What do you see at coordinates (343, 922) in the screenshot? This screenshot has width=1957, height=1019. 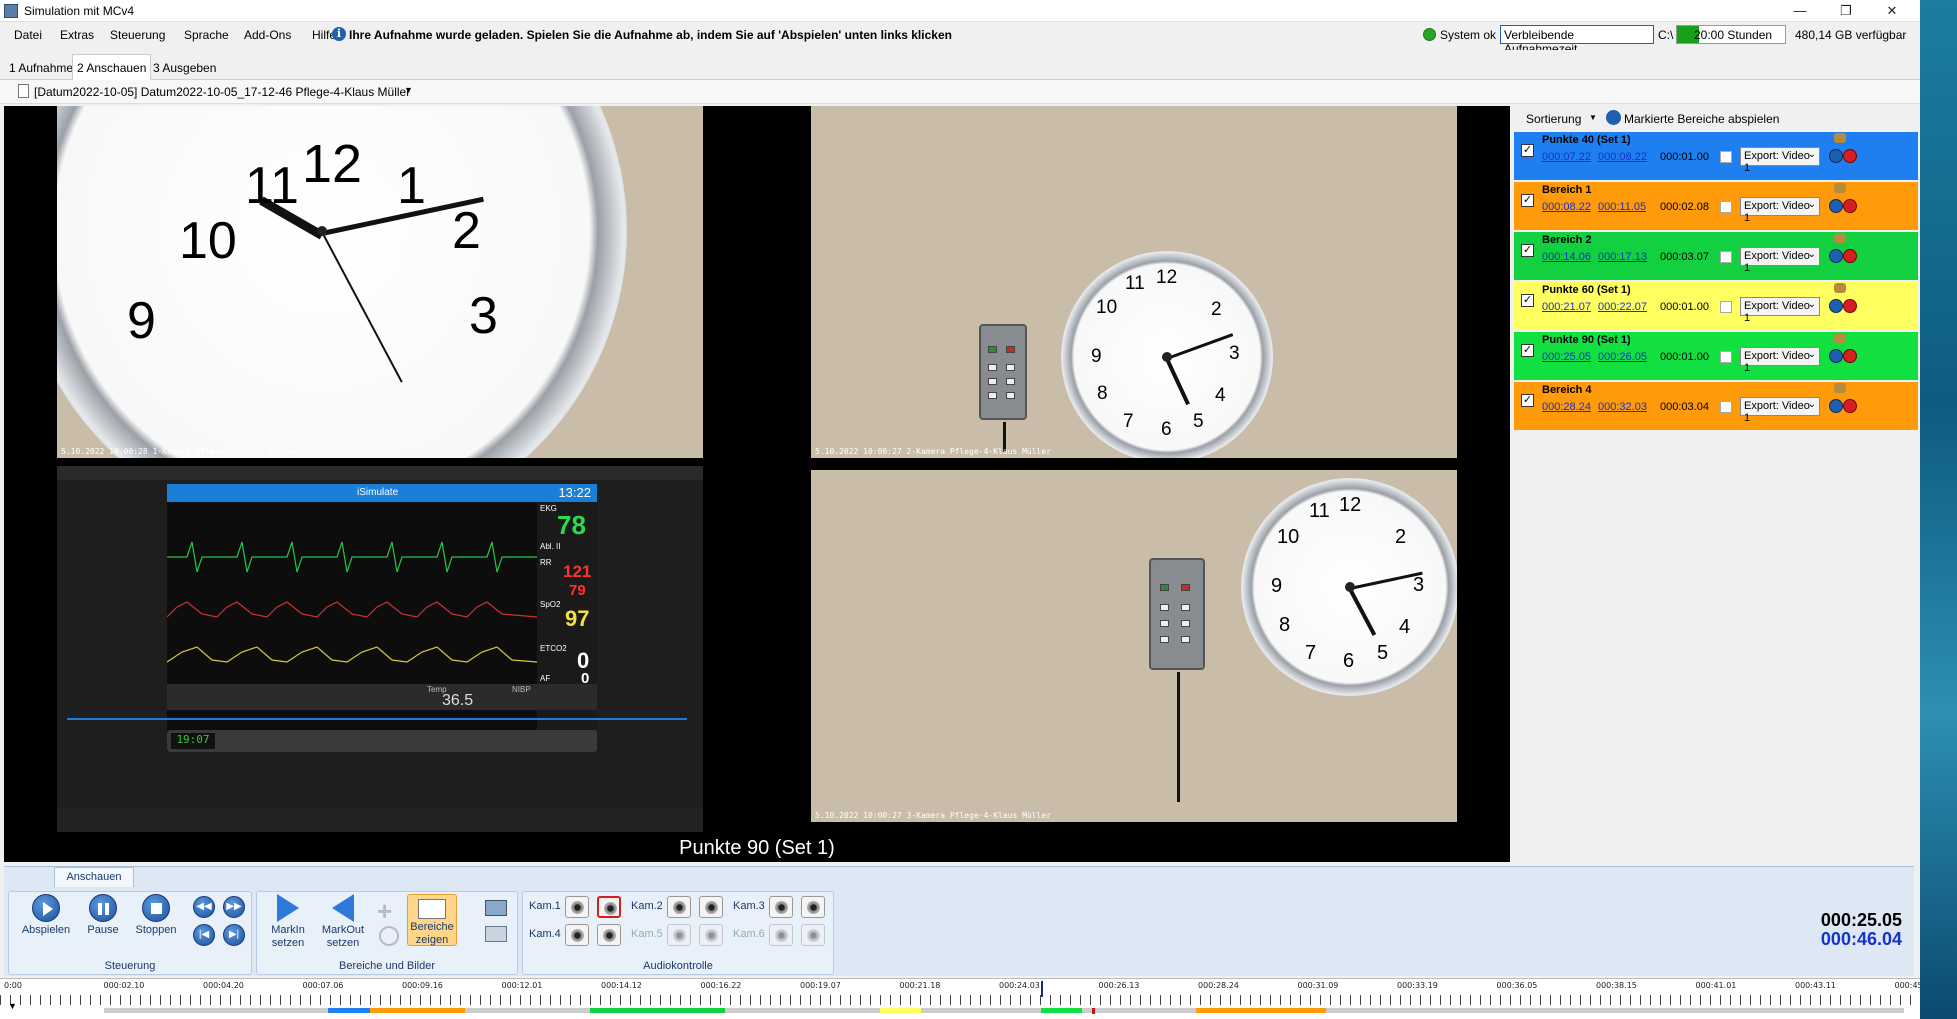 I see `markout-button: MarkOut setzen` at bounding box center [343, 922].